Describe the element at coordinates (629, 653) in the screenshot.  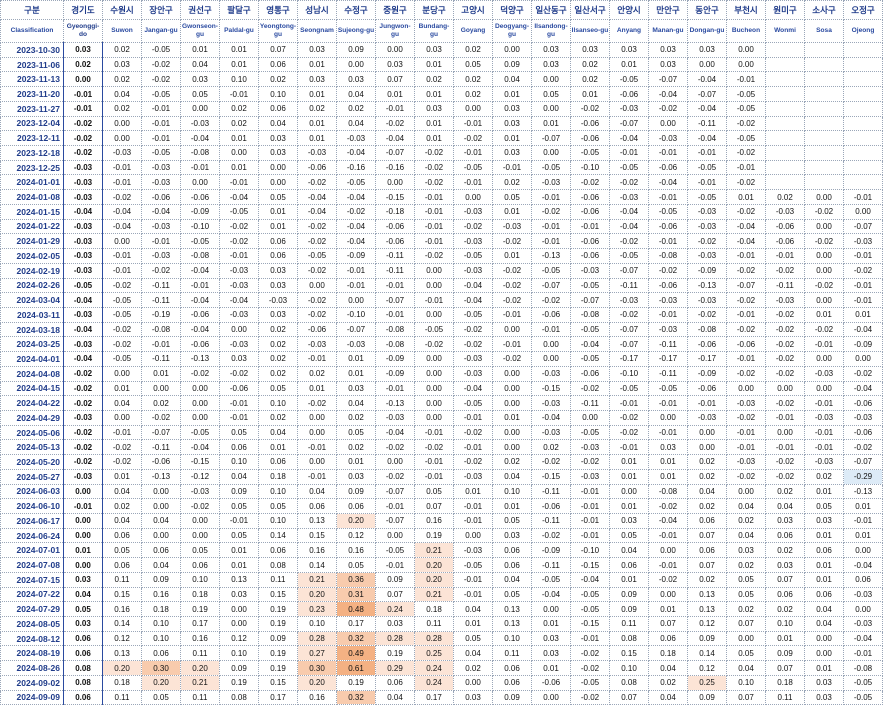
I see `value-cell: 0.15` at that location.